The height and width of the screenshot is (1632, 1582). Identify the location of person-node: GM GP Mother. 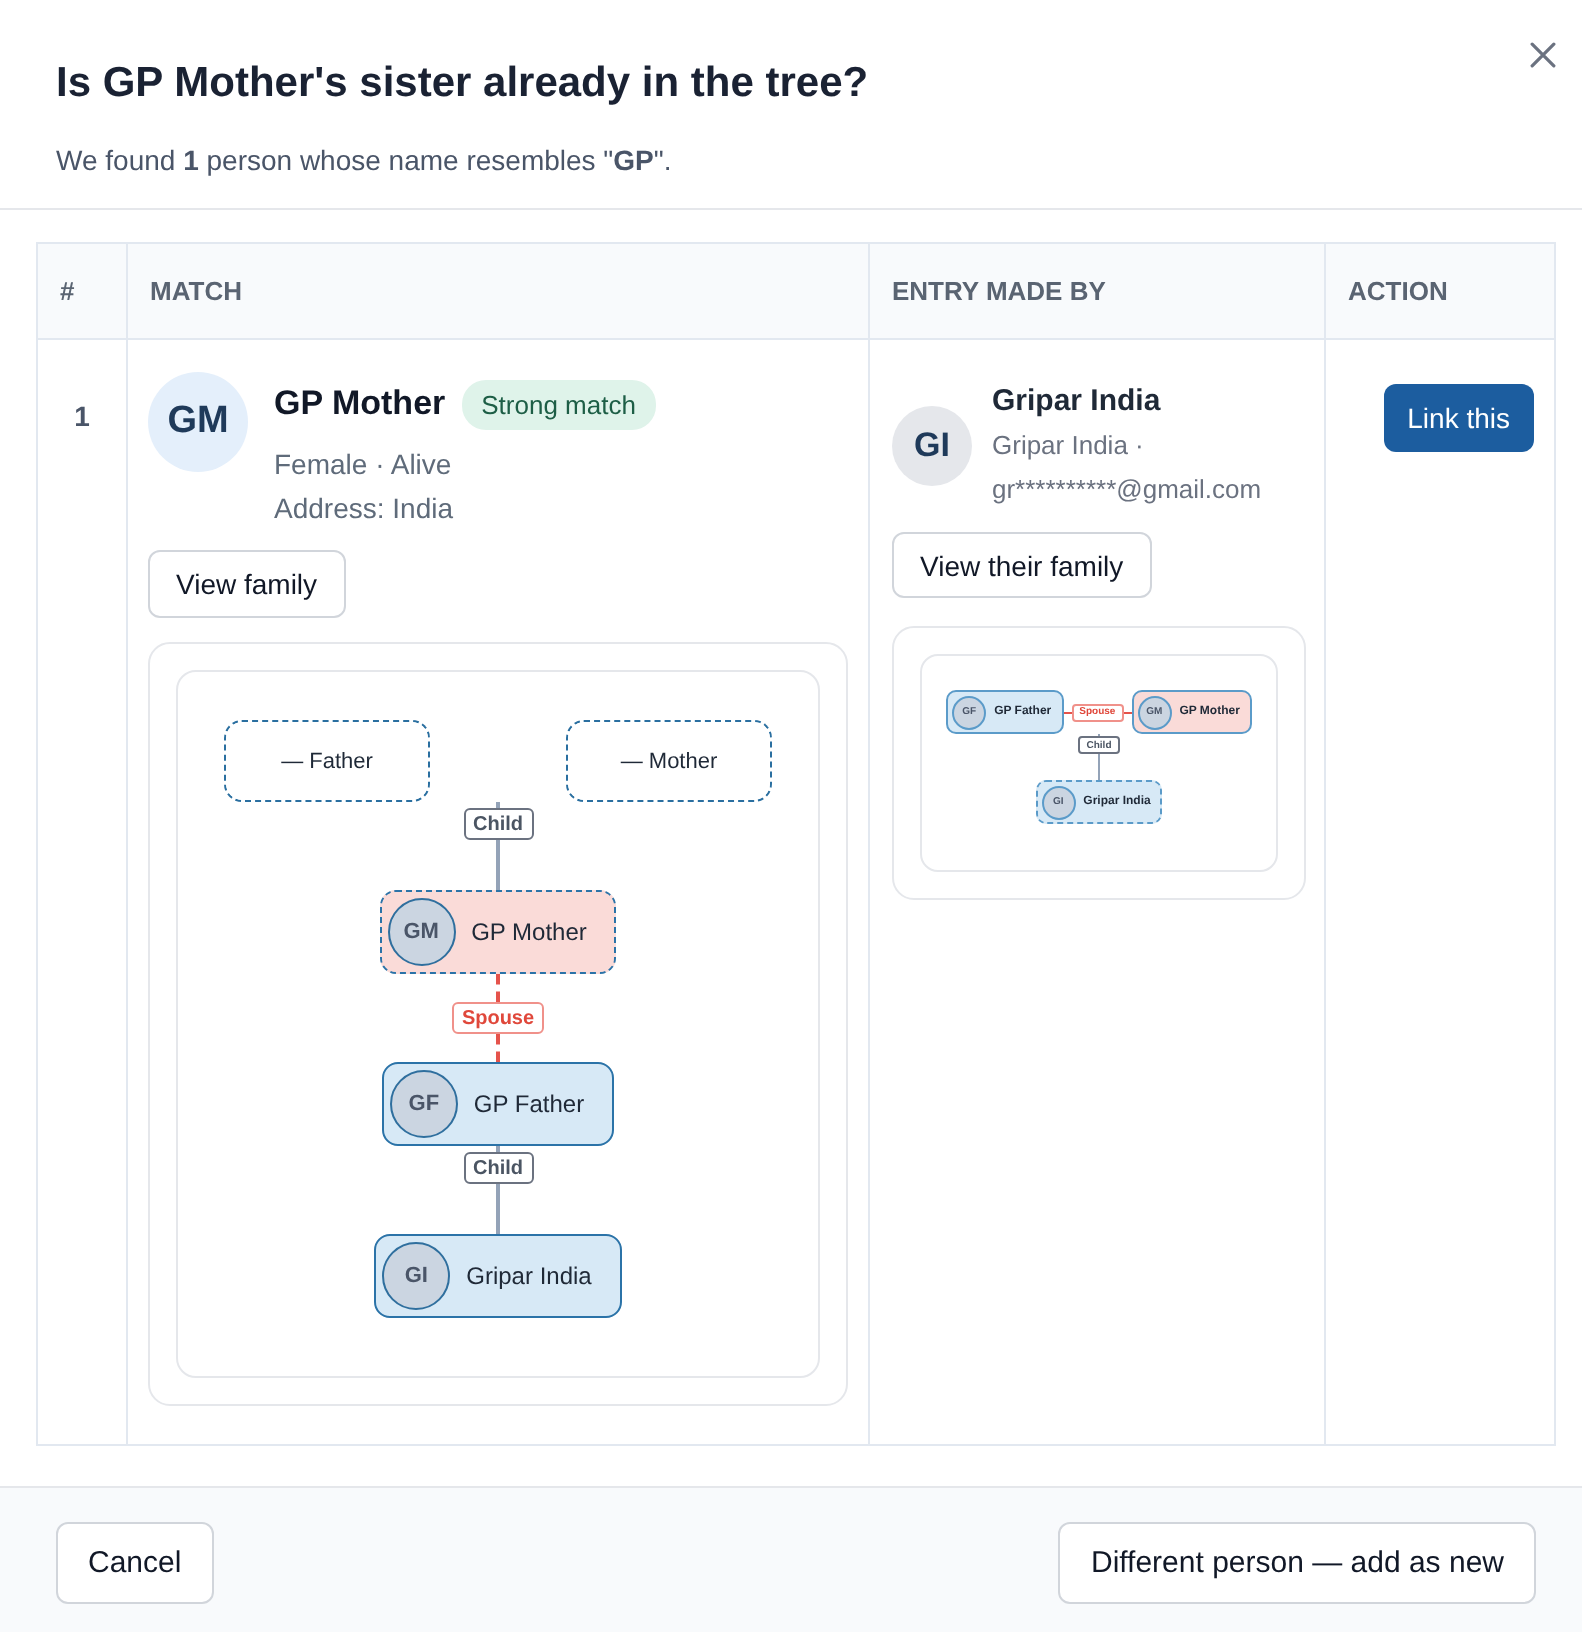
(498, 932).